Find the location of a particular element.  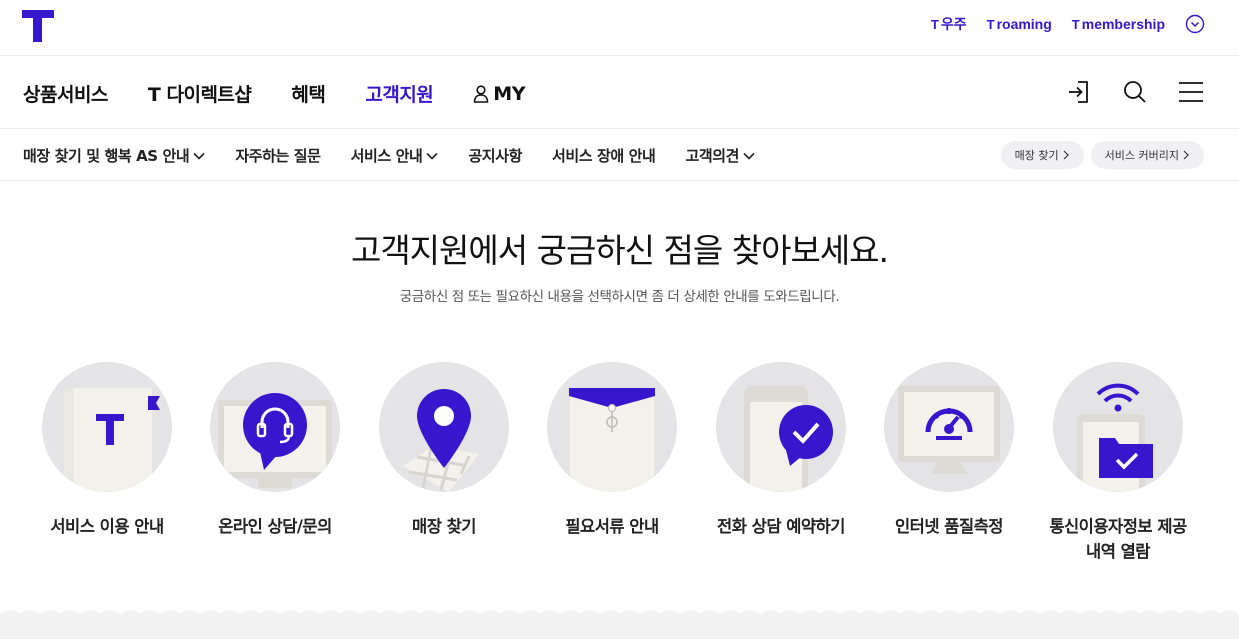

expand-circle-chevron-icon is located at coordinates (1195, 24).